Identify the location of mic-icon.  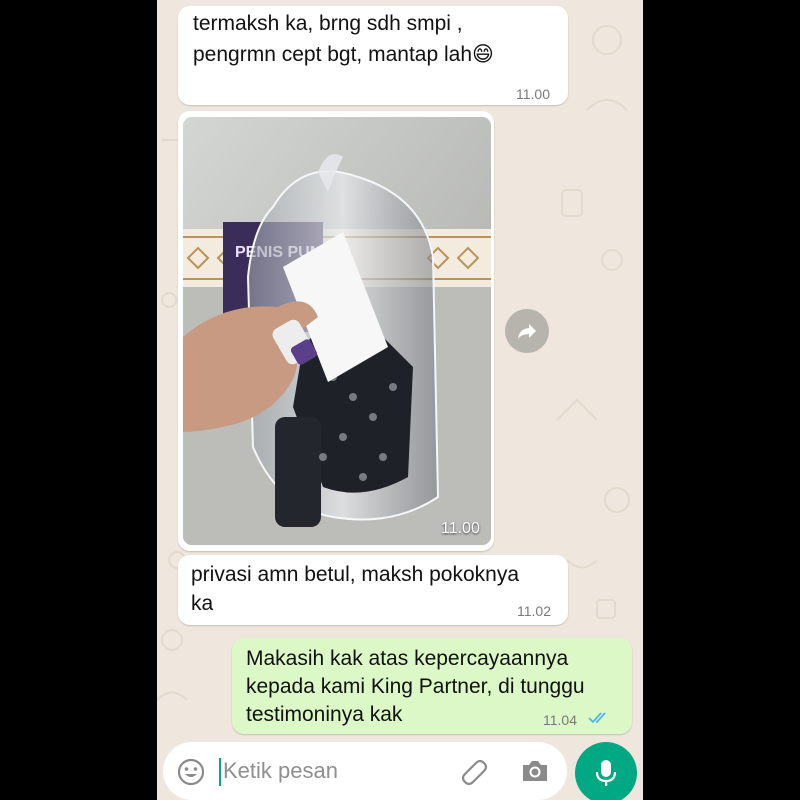
(606, 773).